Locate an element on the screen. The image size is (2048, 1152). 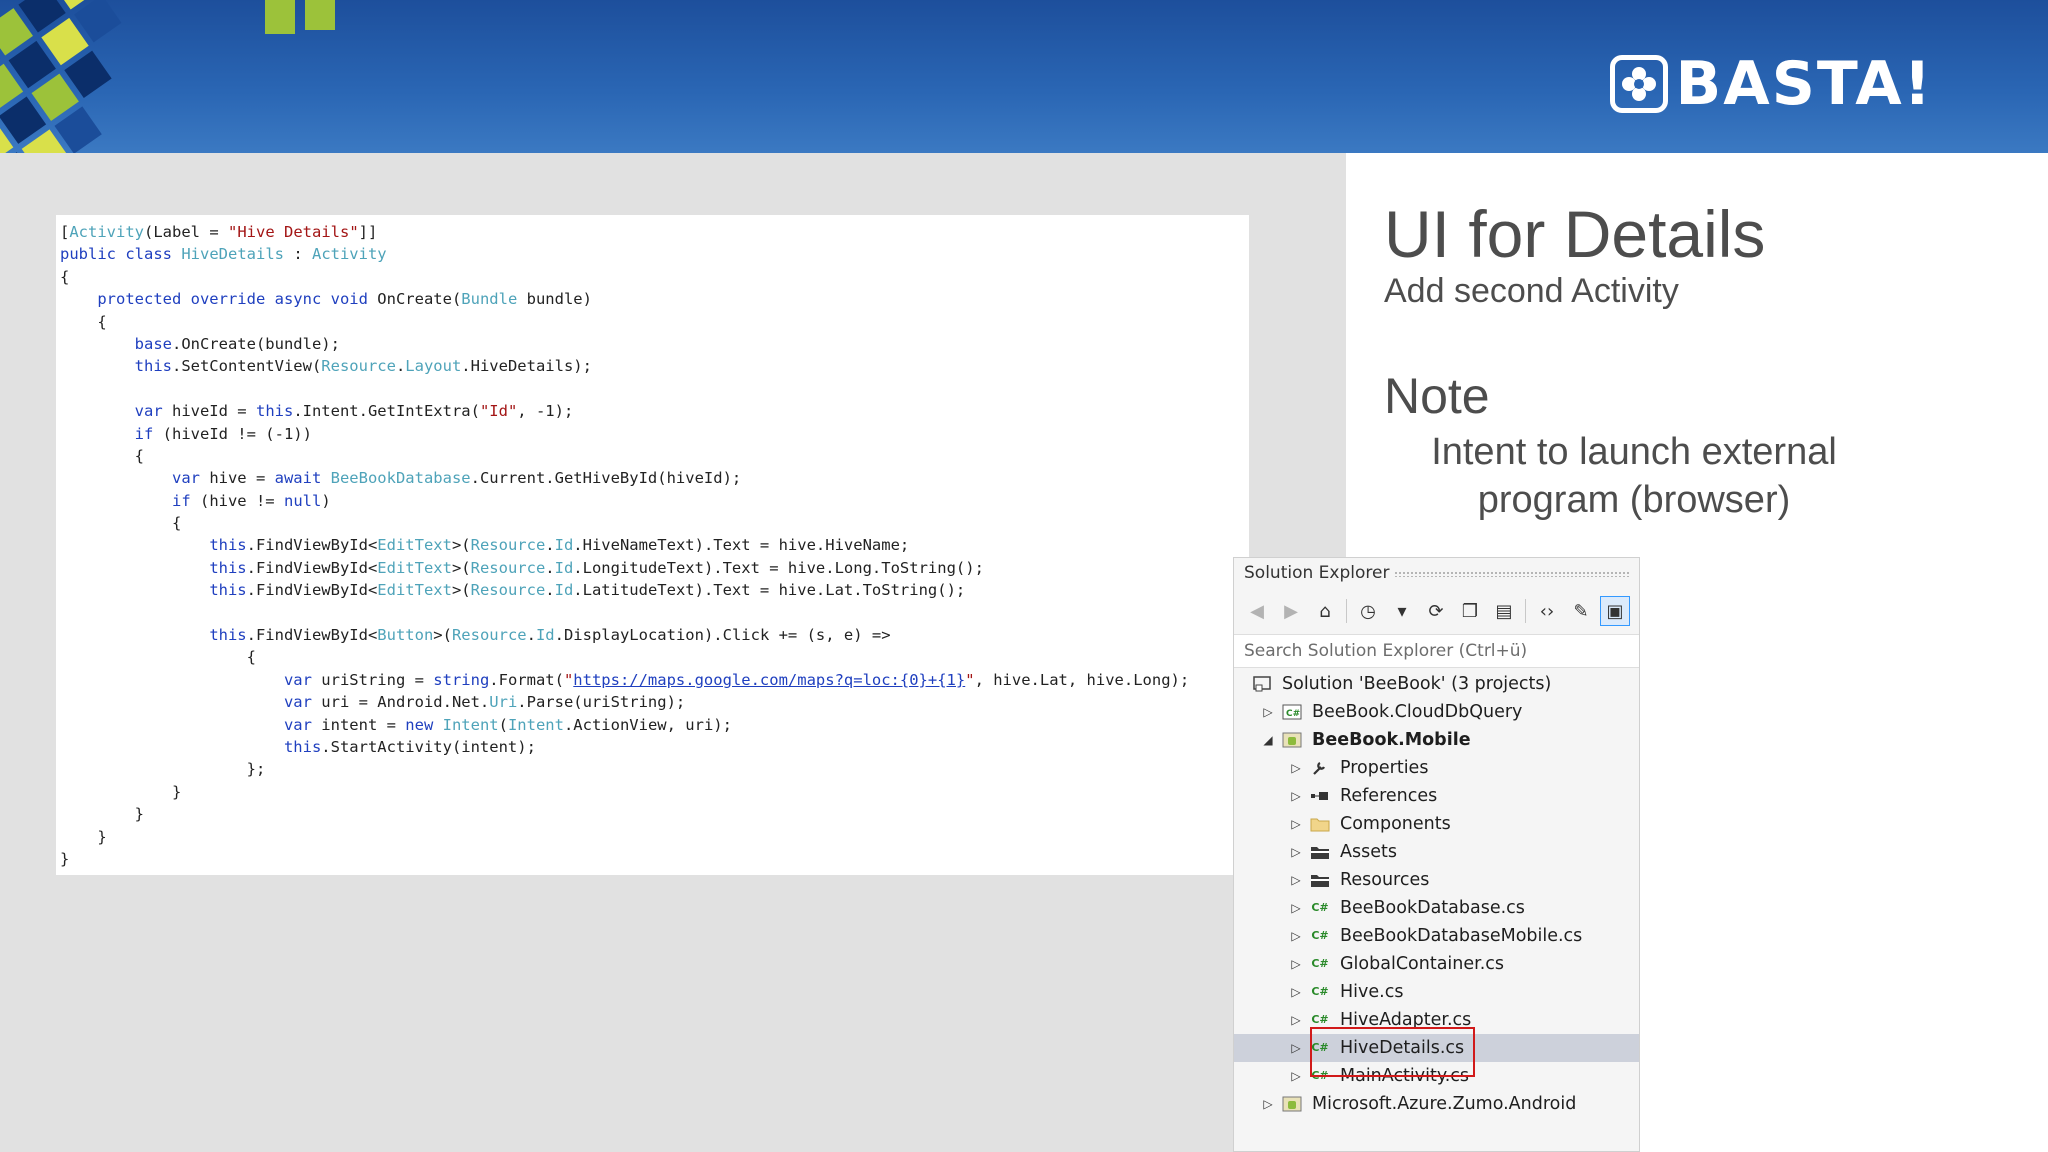
code-token: Intent is located at coordinates (470, 724).